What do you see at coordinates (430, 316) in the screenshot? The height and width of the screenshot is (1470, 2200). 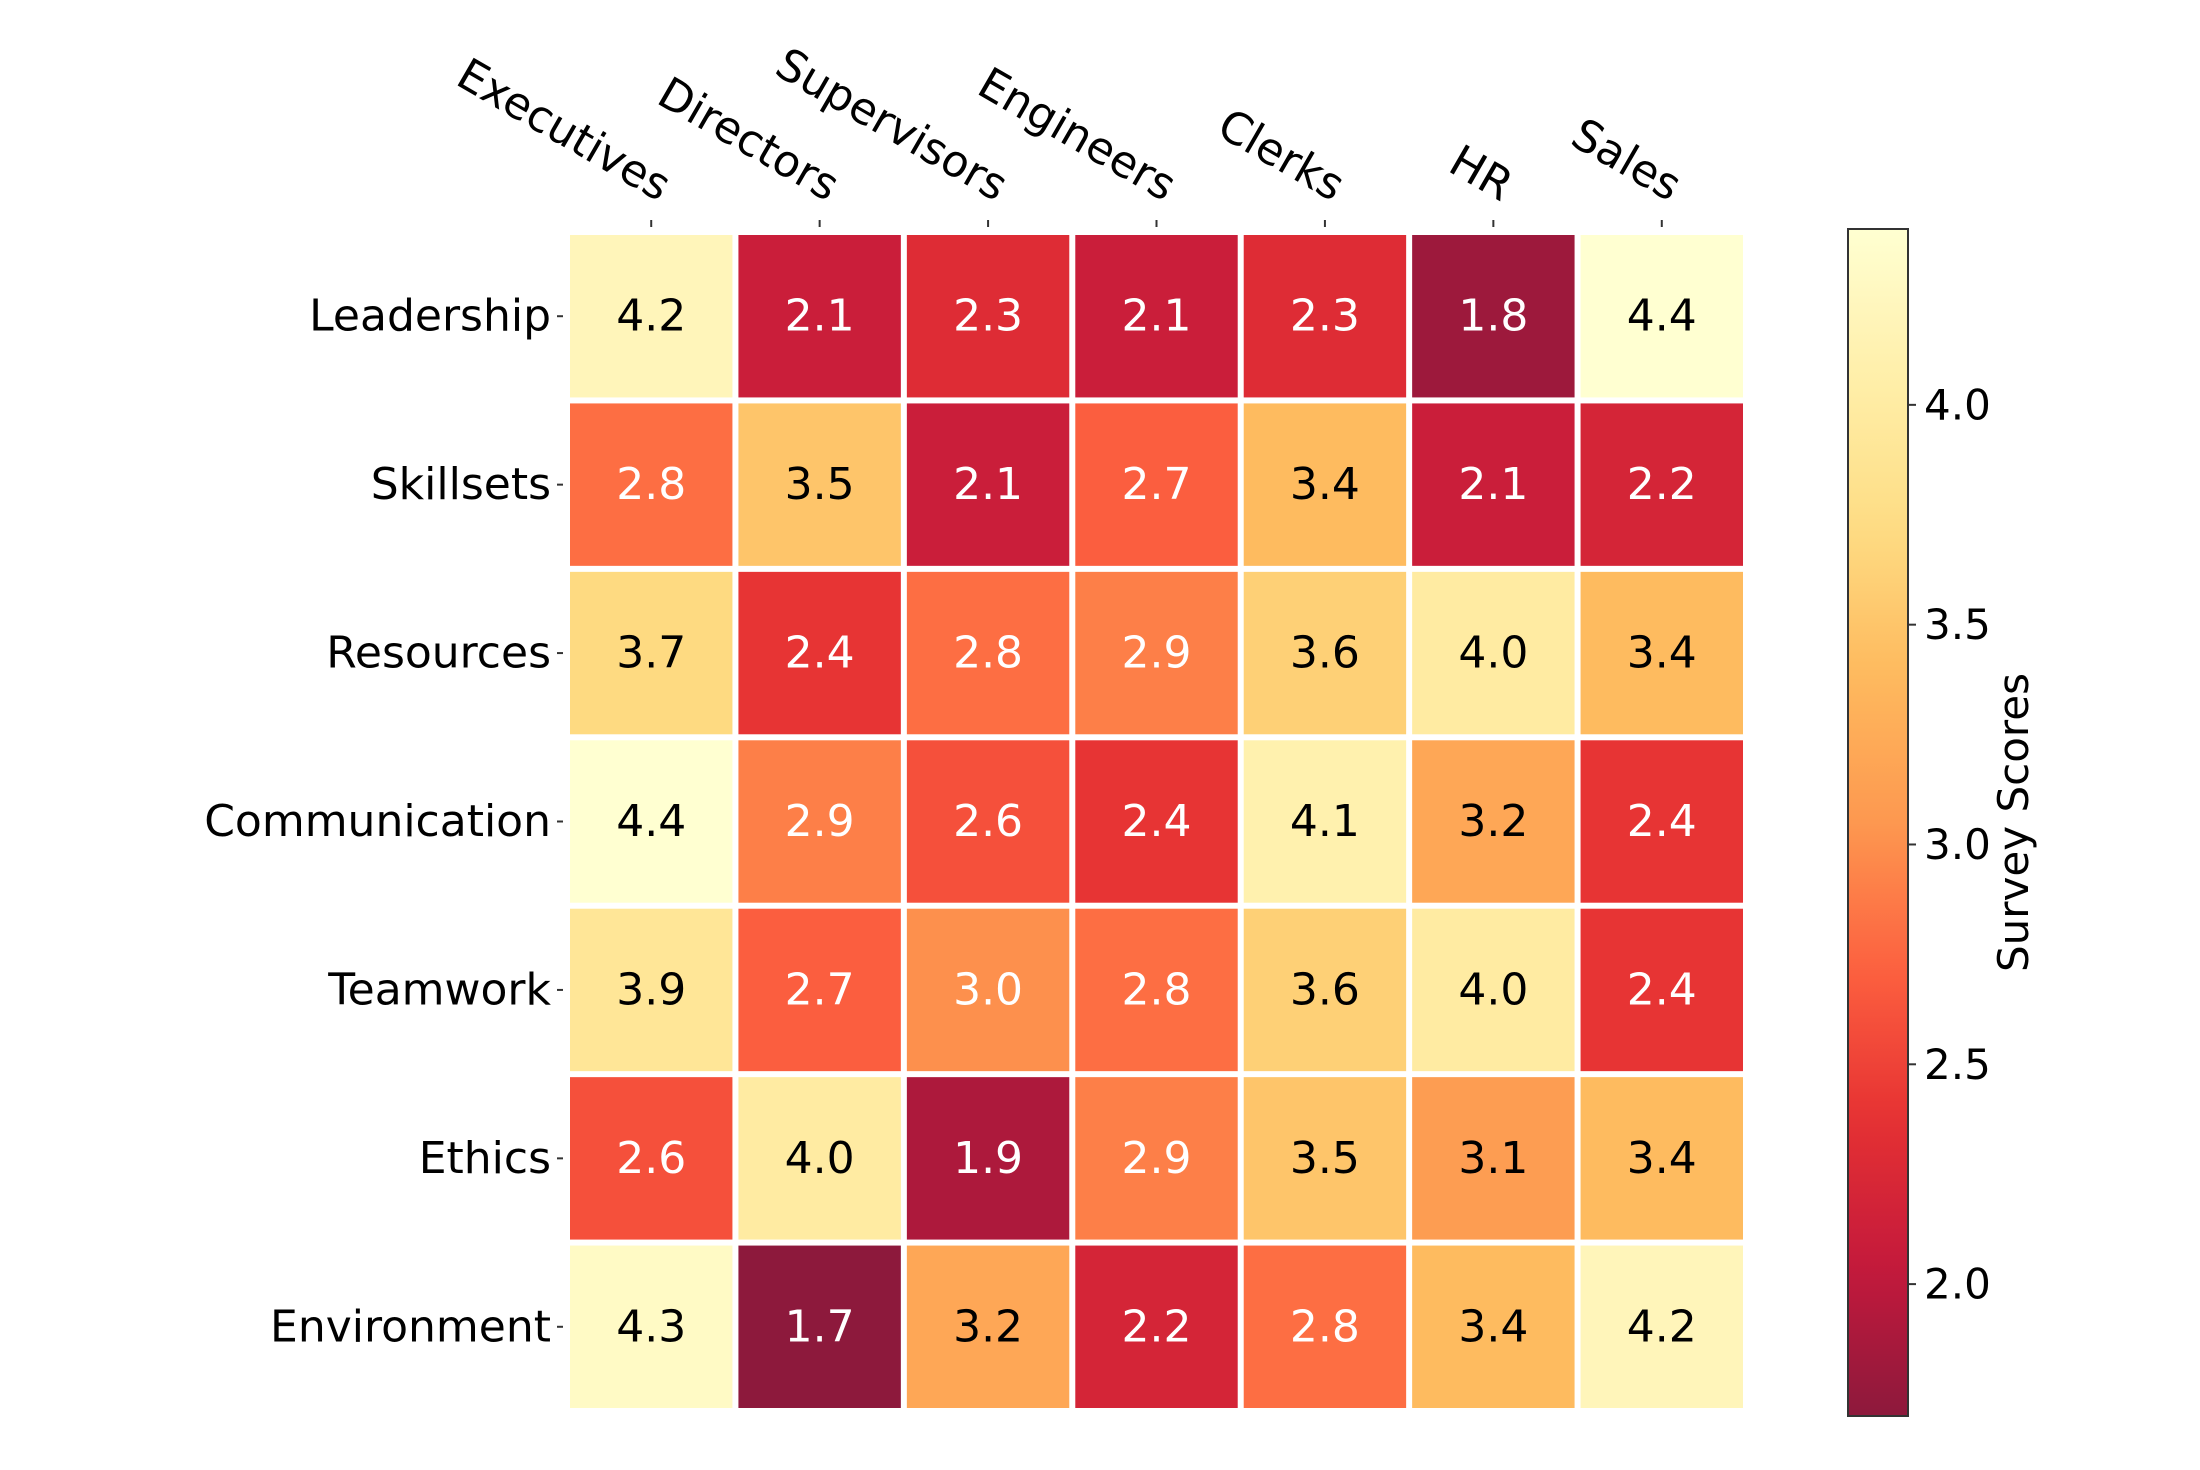 I see `y-tick-label: Leadership` at bounding box center [430, 316].